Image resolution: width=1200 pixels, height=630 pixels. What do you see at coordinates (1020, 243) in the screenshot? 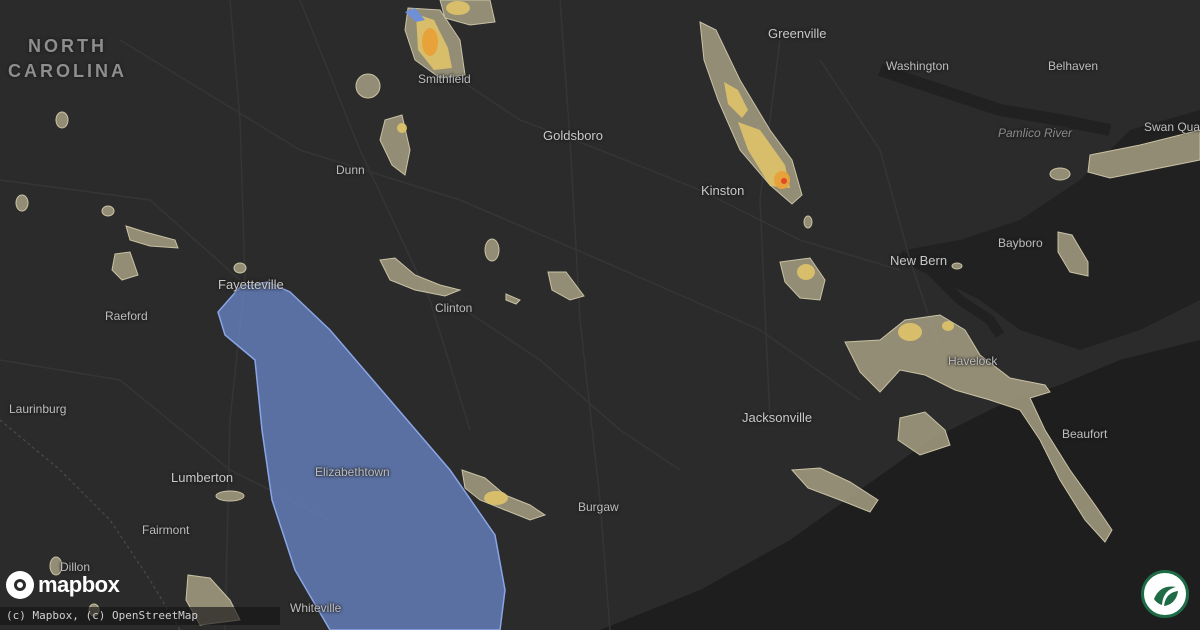
I see `city-label-bayboro: Bayboro` at bounding box center [1020, 243].